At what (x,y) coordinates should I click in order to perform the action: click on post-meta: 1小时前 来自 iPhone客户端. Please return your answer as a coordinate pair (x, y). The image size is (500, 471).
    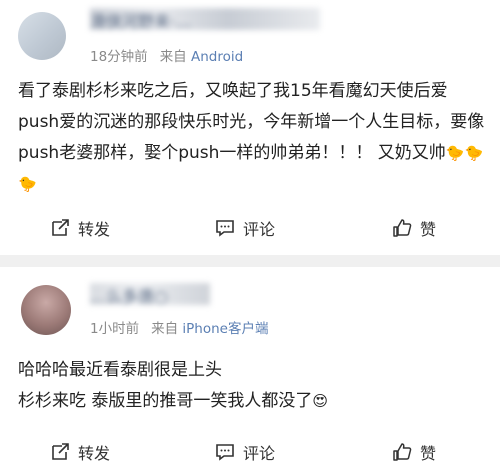
    Looking at the image, I should click on (179, 327).